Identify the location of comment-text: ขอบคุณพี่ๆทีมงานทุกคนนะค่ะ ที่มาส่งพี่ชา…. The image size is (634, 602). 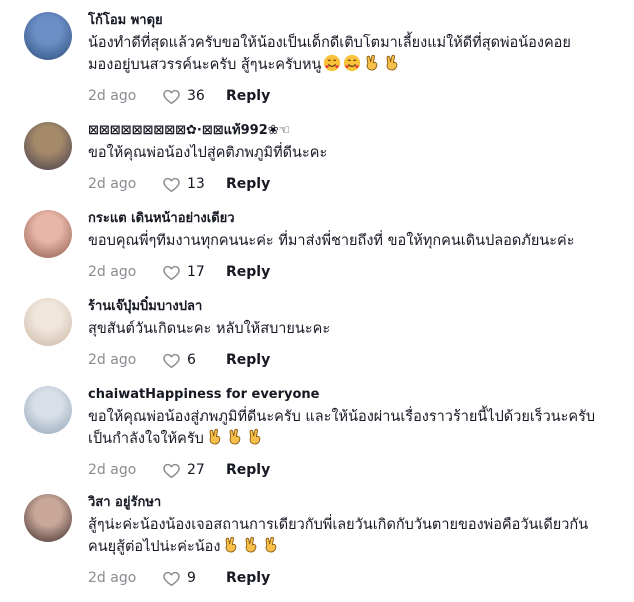
(356, 241).